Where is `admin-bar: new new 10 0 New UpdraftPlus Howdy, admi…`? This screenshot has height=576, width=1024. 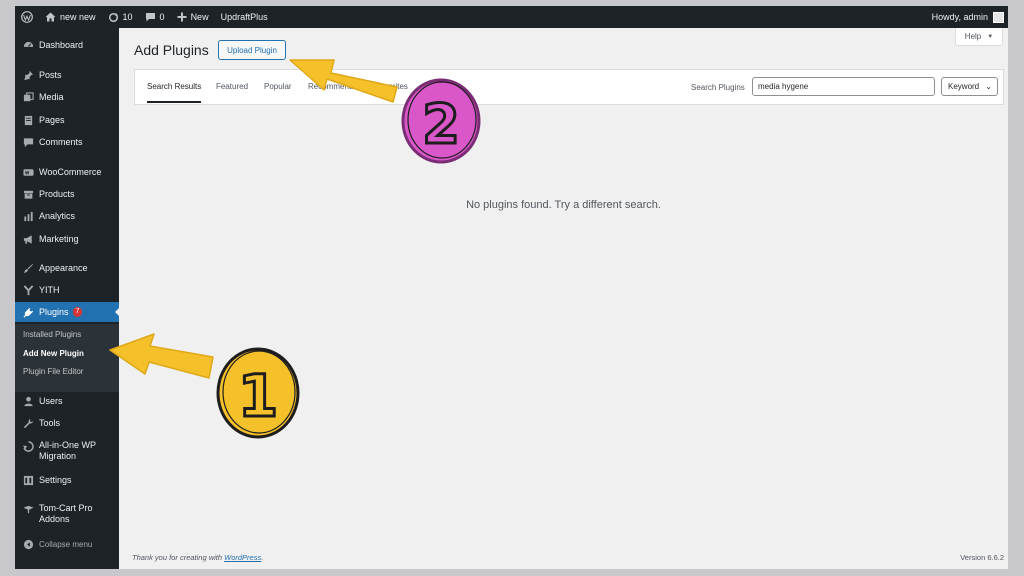 admin-bar: new new 10 0 New UpdraftPlus Howdy, admi… is located at coordinates (511, 17).